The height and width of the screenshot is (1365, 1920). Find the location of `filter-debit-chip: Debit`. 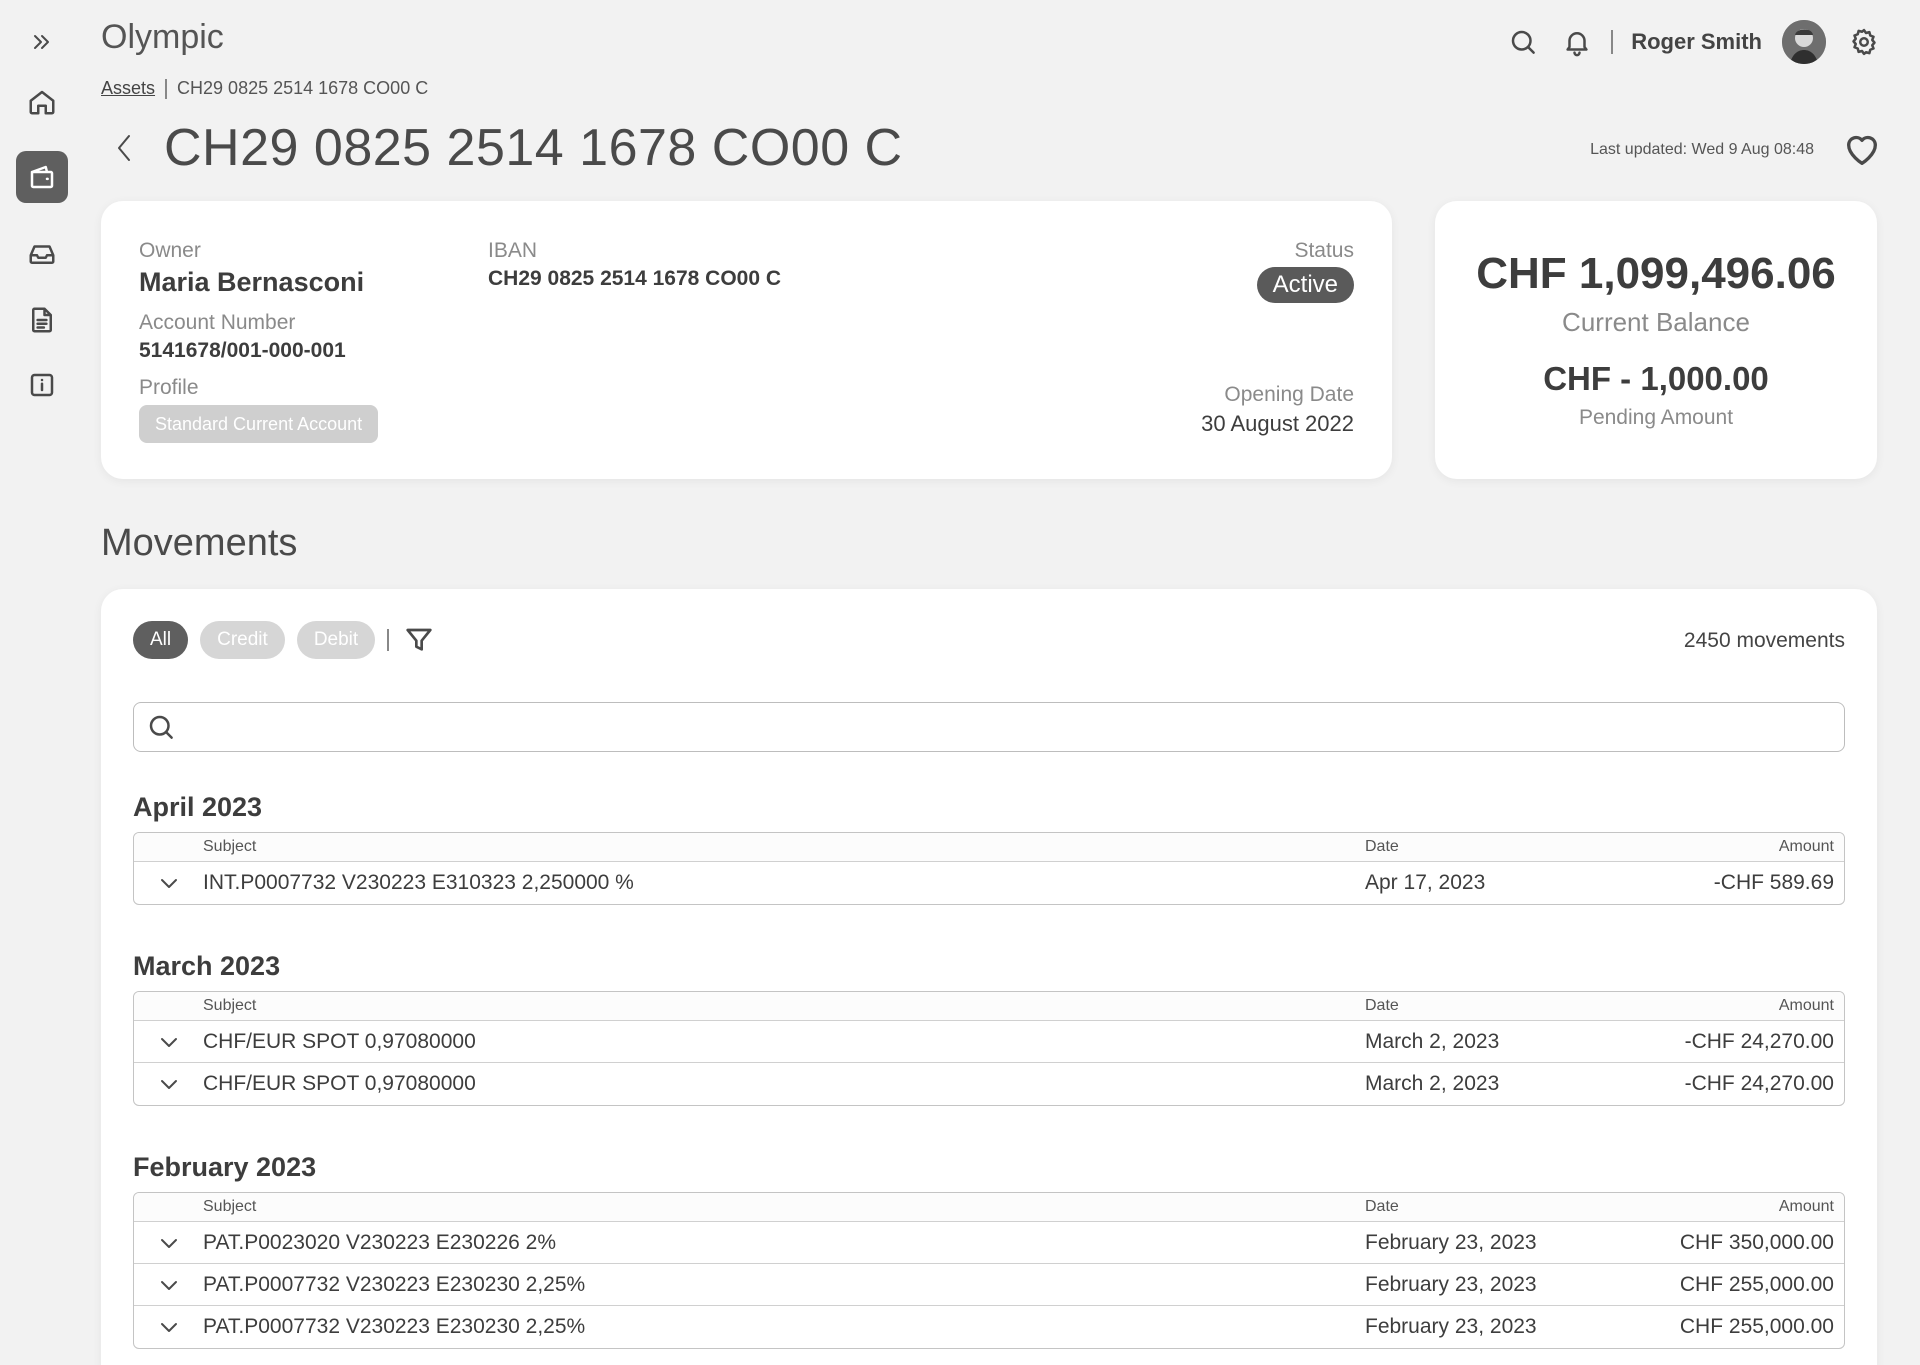

filter-debit-chip: Debit is located at coordinates (336, 640).